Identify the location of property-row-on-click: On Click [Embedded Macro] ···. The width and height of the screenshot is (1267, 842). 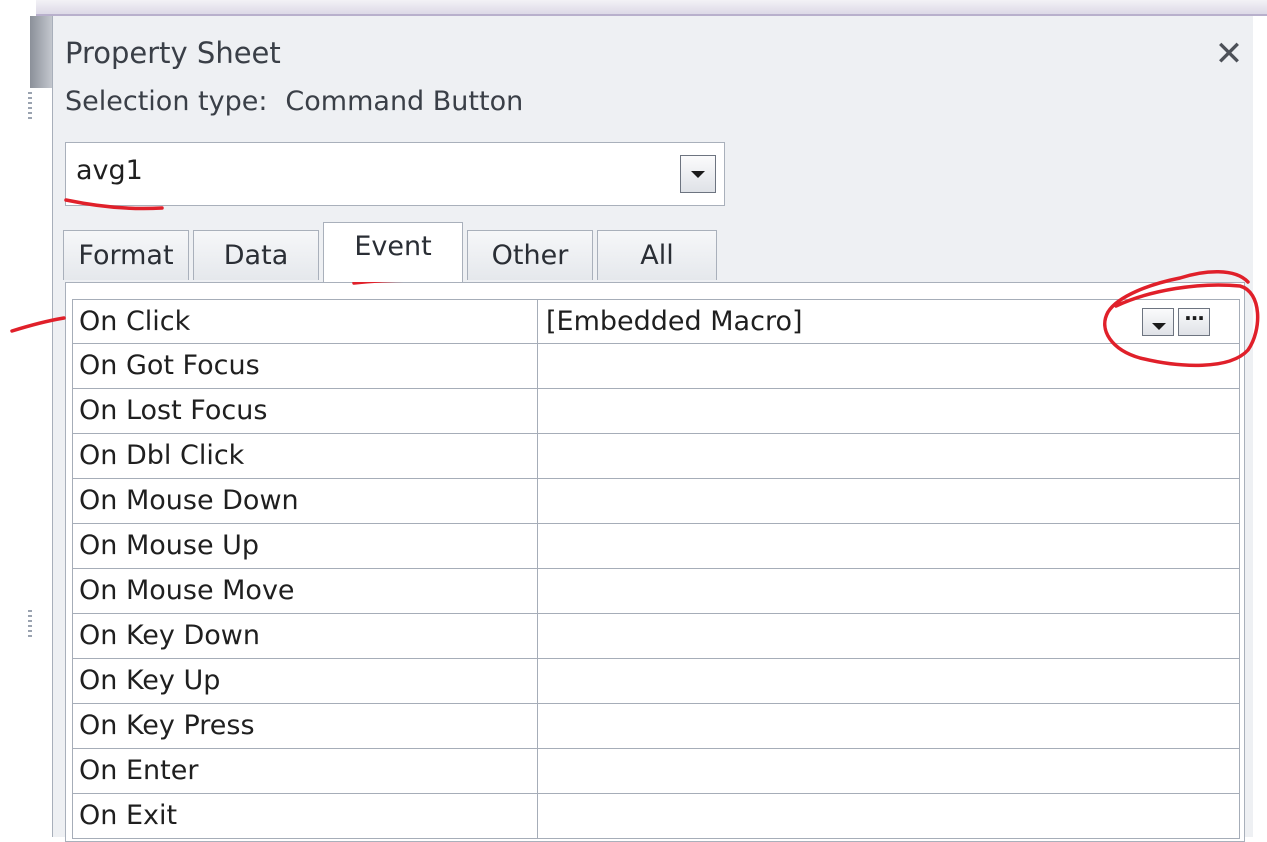
(656, 321).